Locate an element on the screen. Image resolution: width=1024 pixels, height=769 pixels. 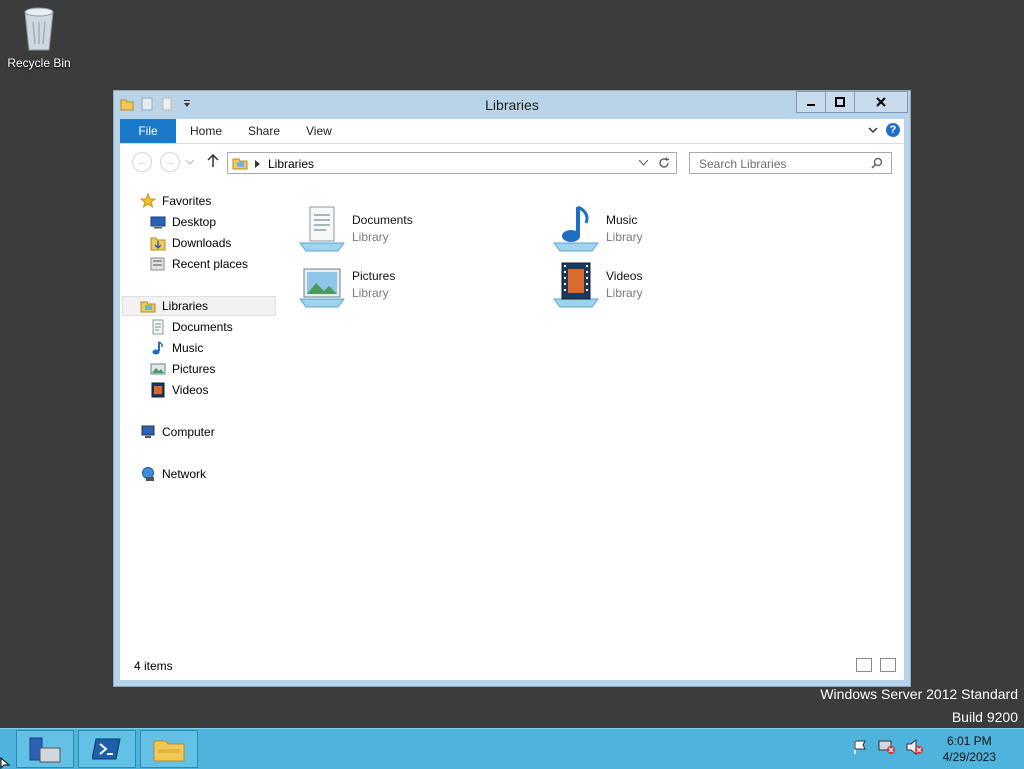
tab-view: View is located at coordinates (319, 131).